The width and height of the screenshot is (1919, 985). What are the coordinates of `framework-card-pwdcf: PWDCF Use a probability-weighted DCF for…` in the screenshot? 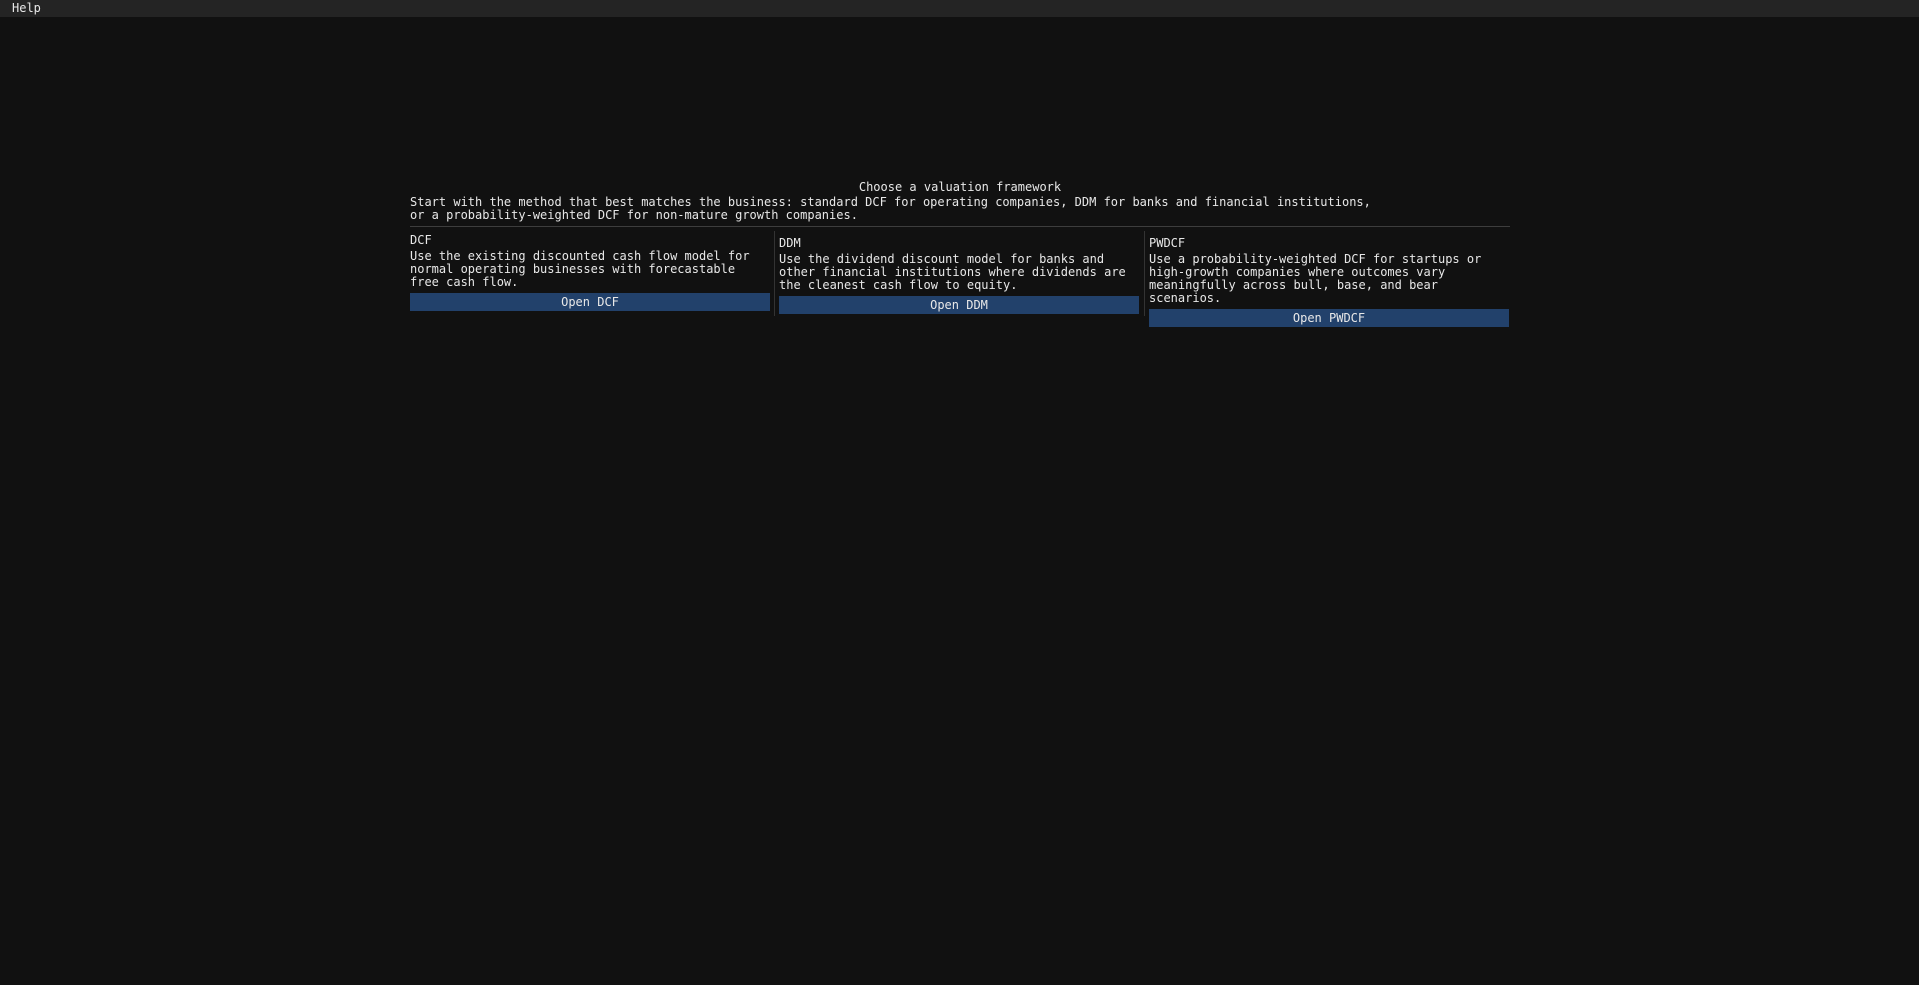 It's located at (1329, 281).